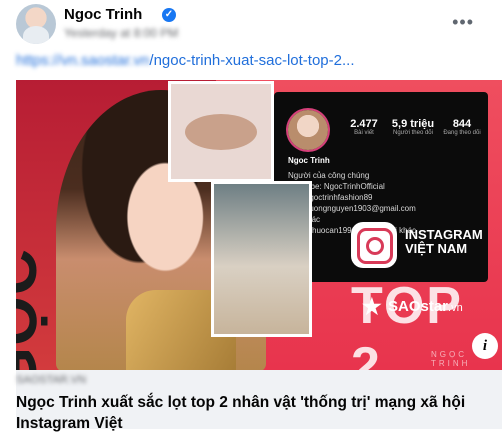 This screenshot has height=434, width=502. Describe the element at coordinates (336, 186) in the screenshot. I see `card-bio-line: YouTube: NgocTrinhOfficial` at that location.